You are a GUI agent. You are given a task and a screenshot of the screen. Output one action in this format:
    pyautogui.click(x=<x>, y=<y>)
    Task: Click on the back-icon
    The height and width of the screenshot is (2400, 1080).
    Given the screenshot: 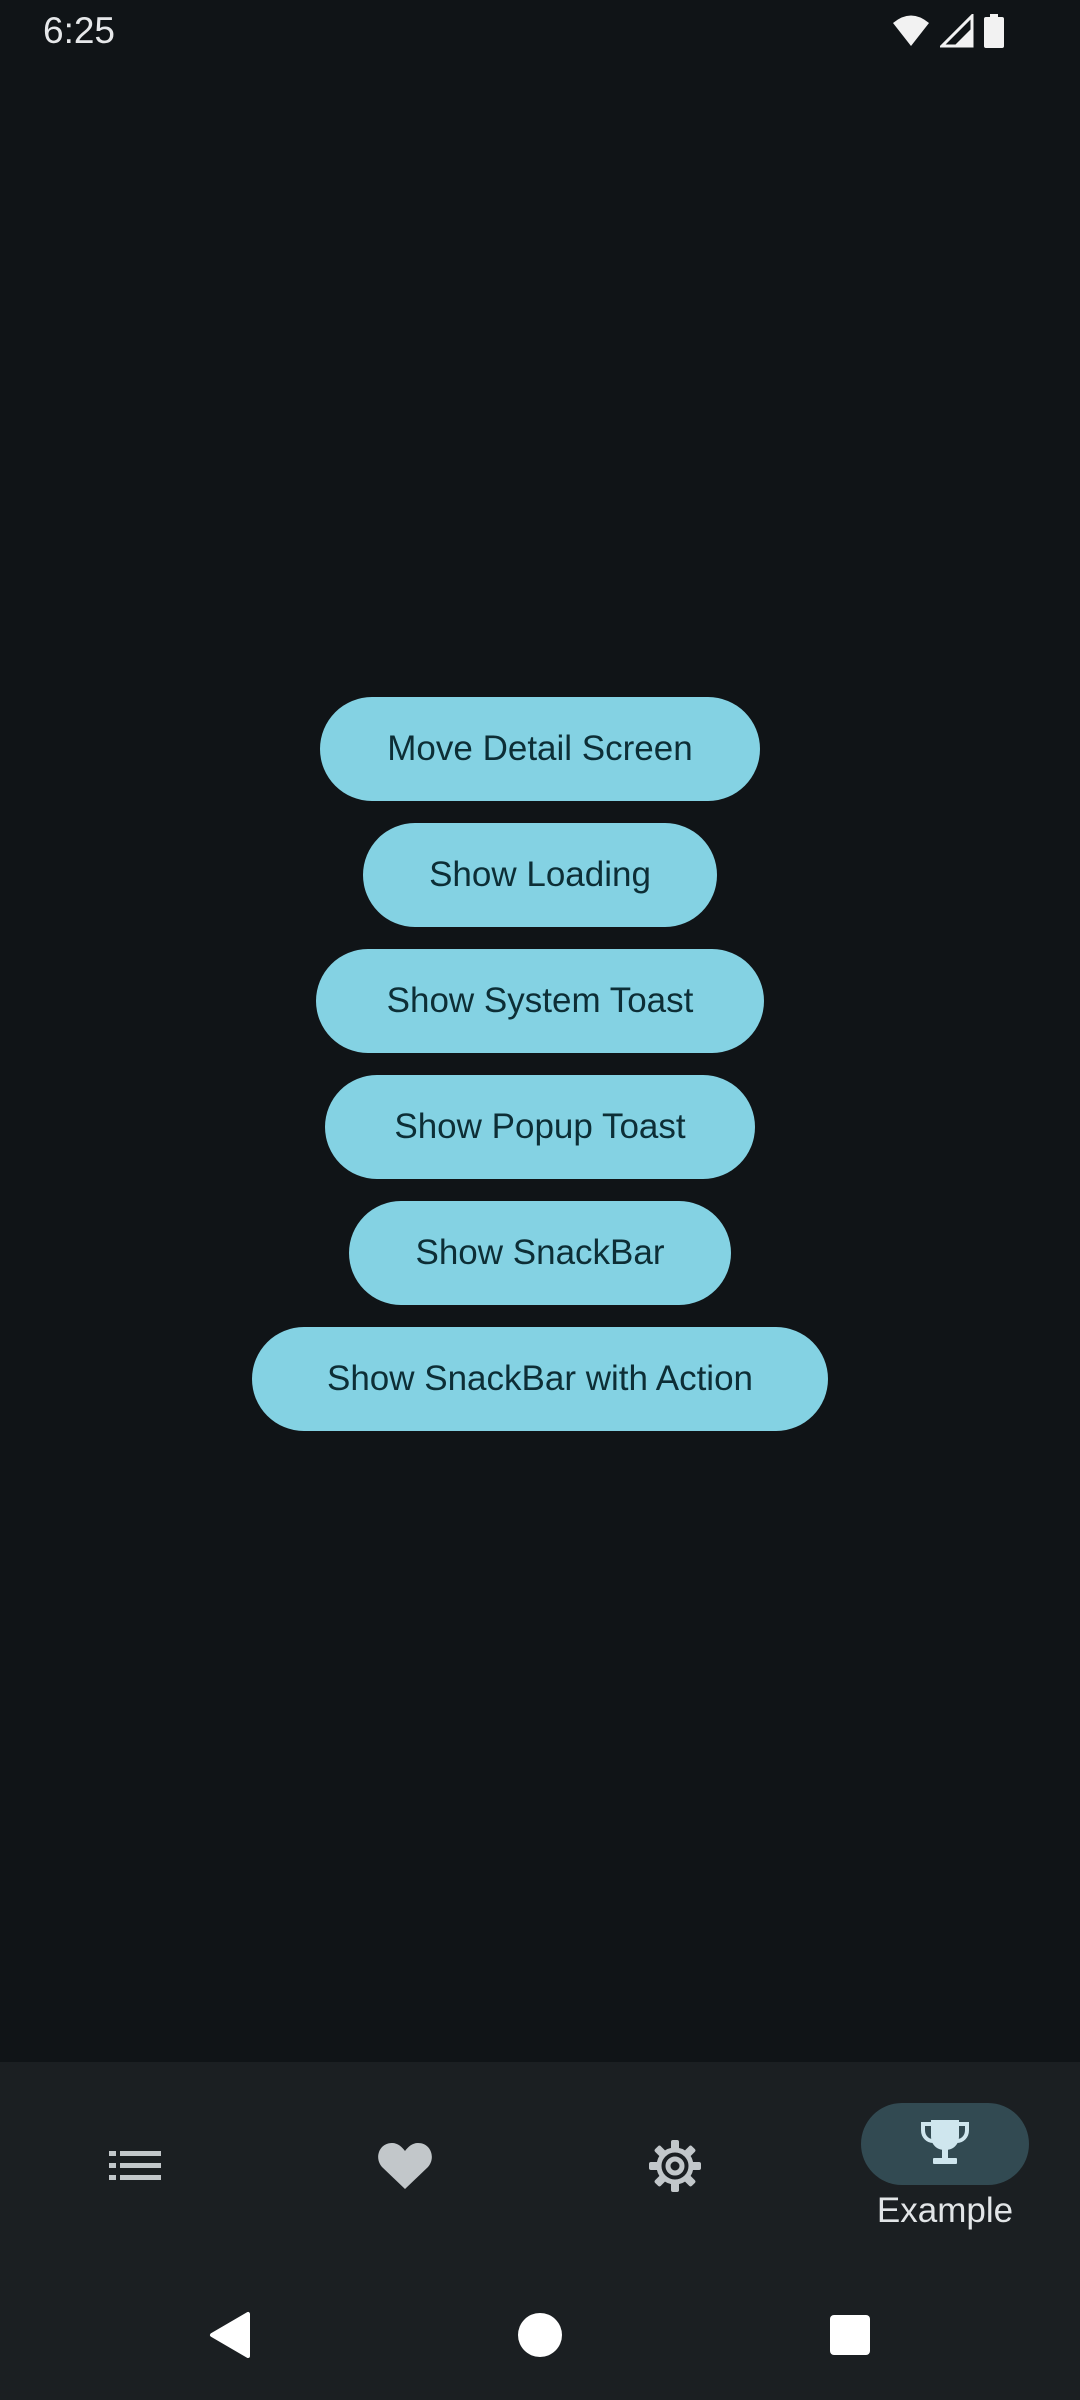 What is the action you would take?
    pyautogui.click(x=230, y=2337)
    